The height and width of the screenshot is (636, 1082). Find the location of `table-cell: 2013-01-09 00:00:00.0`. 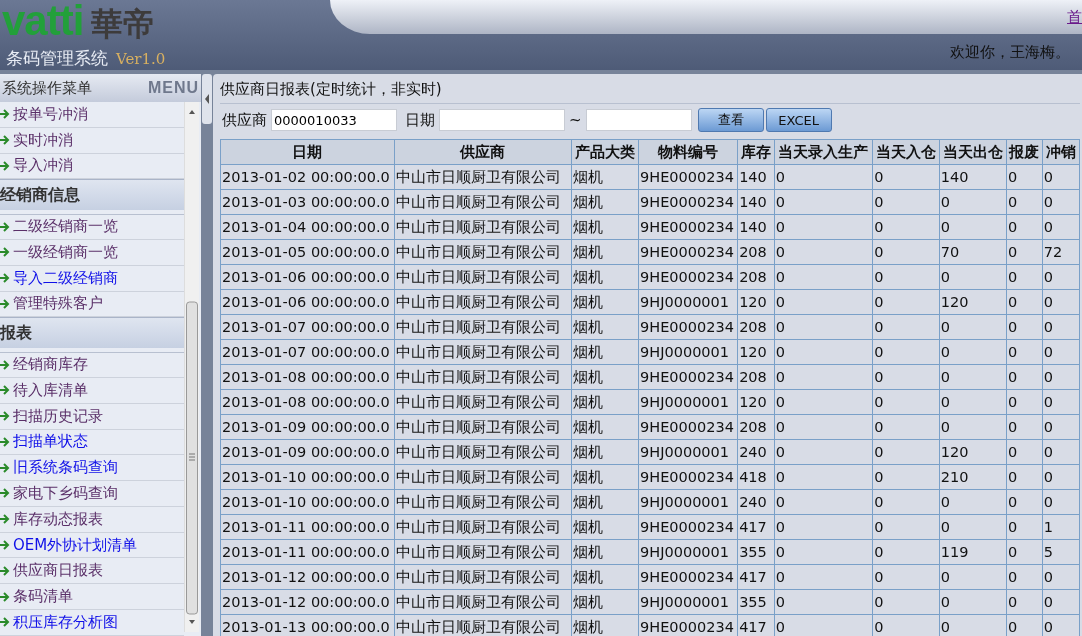

table-cell: 2013-01-09 00:00:00.0 is located at coordinates (307, 427).